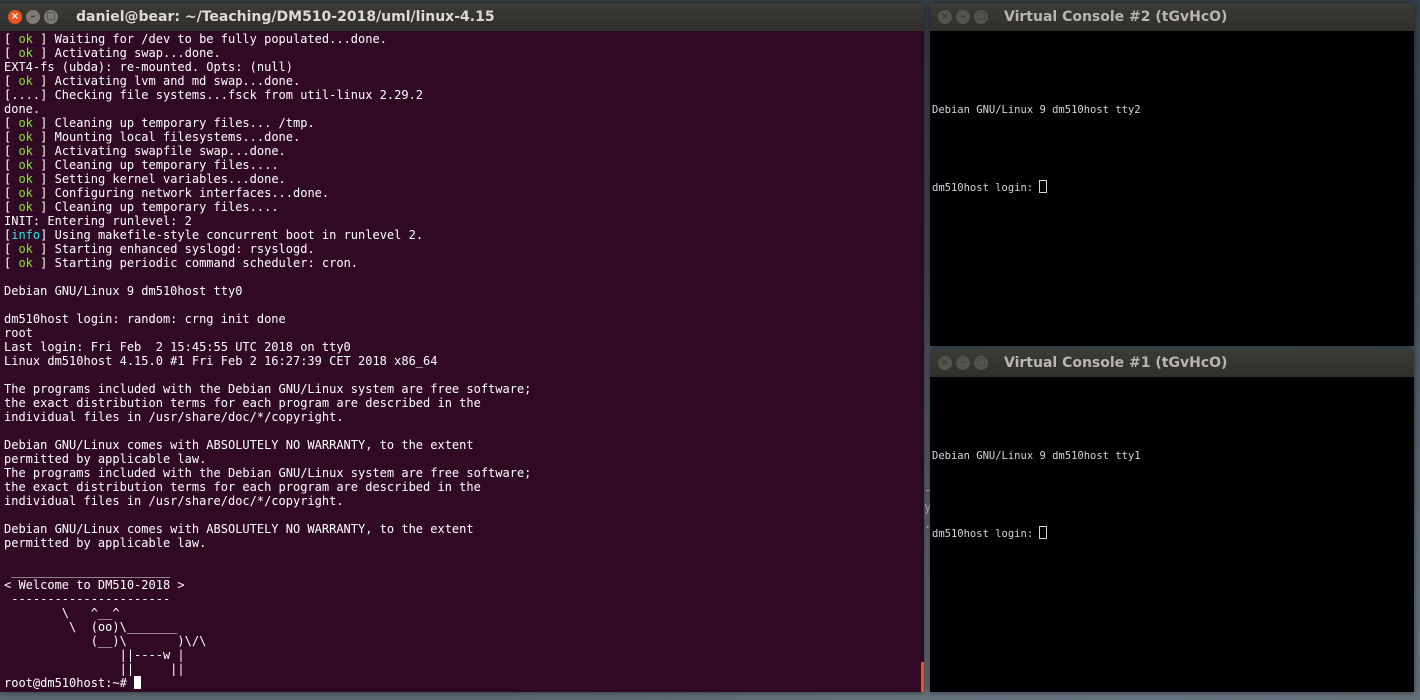 This screenshot has height=700, width=1420. What do you see at coordinates (69, 683) in the screenshot?
I see `shell-prompt: root@dm510host:~#` at bounding box center [69, 683].